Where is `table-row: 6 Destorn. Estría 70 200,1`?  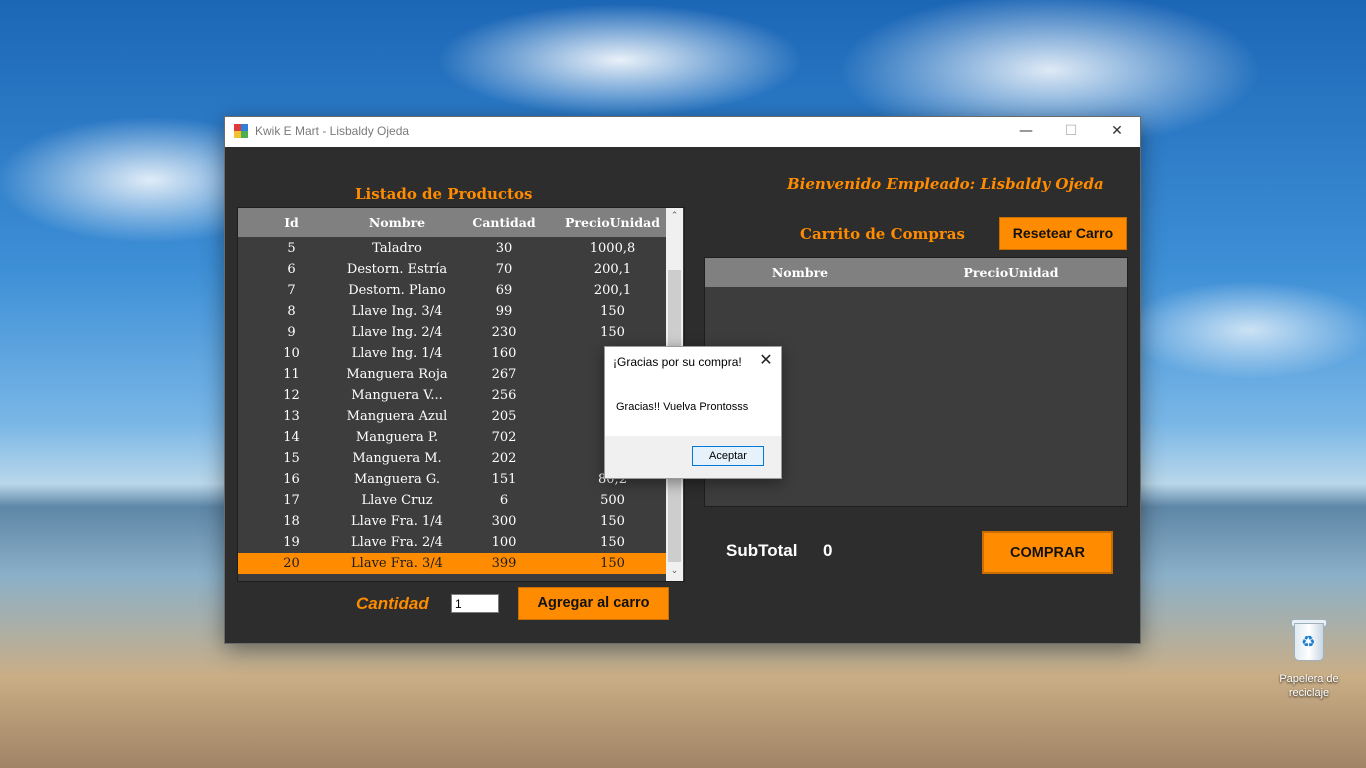 table-row: 6 Destorn. Estría 70 200,1 is located at coordinates (452, 269).